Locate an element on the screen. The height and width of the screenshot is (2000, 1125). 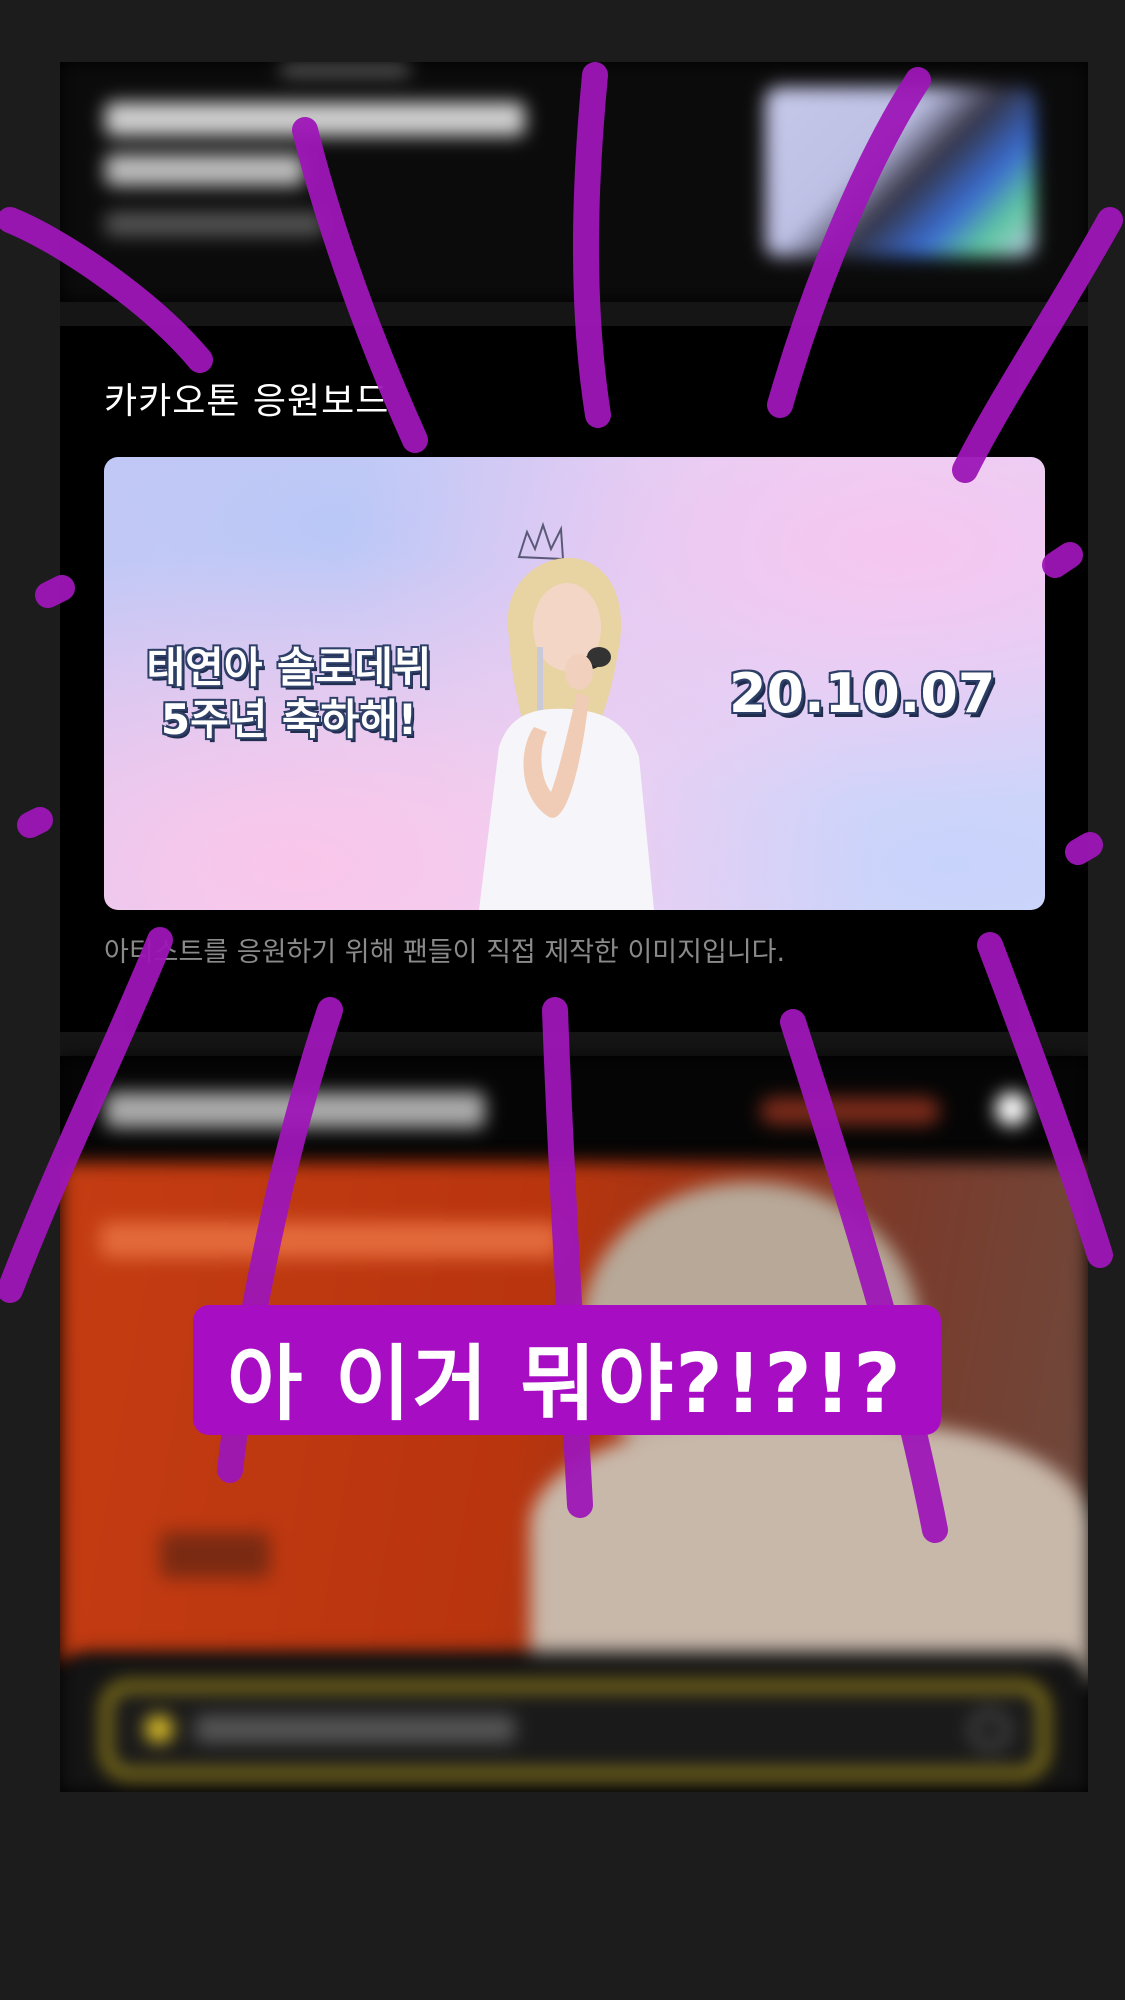
episode-label is located at coordinates (215, 1555).